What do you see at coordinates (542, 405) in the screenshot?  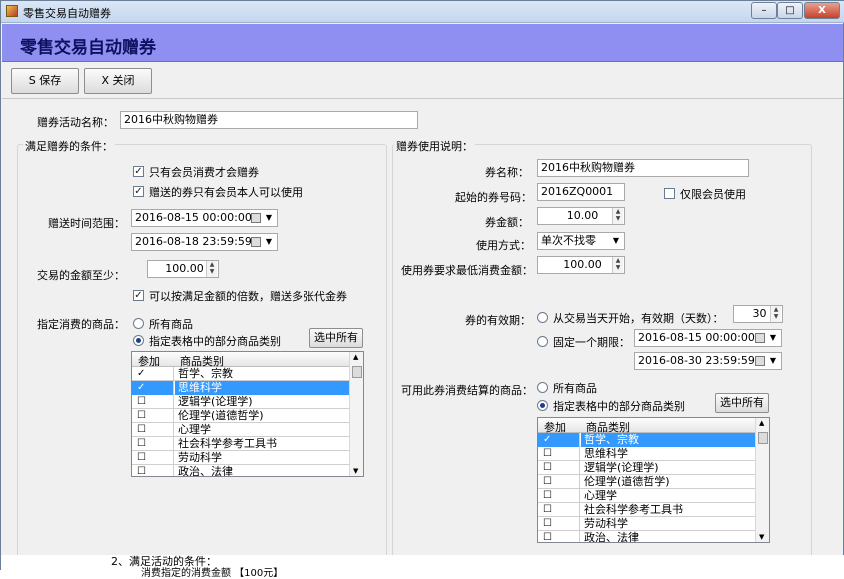 I see `usage-partial-goods-radio` at bounding box center [542, 405].